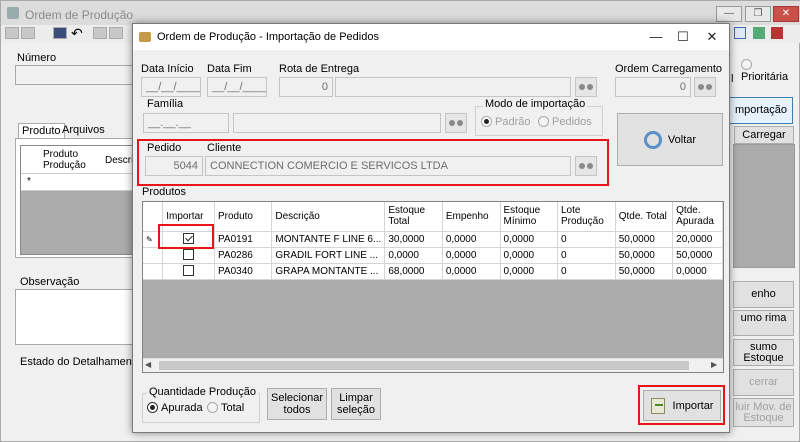 The height and width of the screenshot is (442, 800). Describe the element at coordinates (740, 33) in the screenshot. I see `refresh-icon` at that location.